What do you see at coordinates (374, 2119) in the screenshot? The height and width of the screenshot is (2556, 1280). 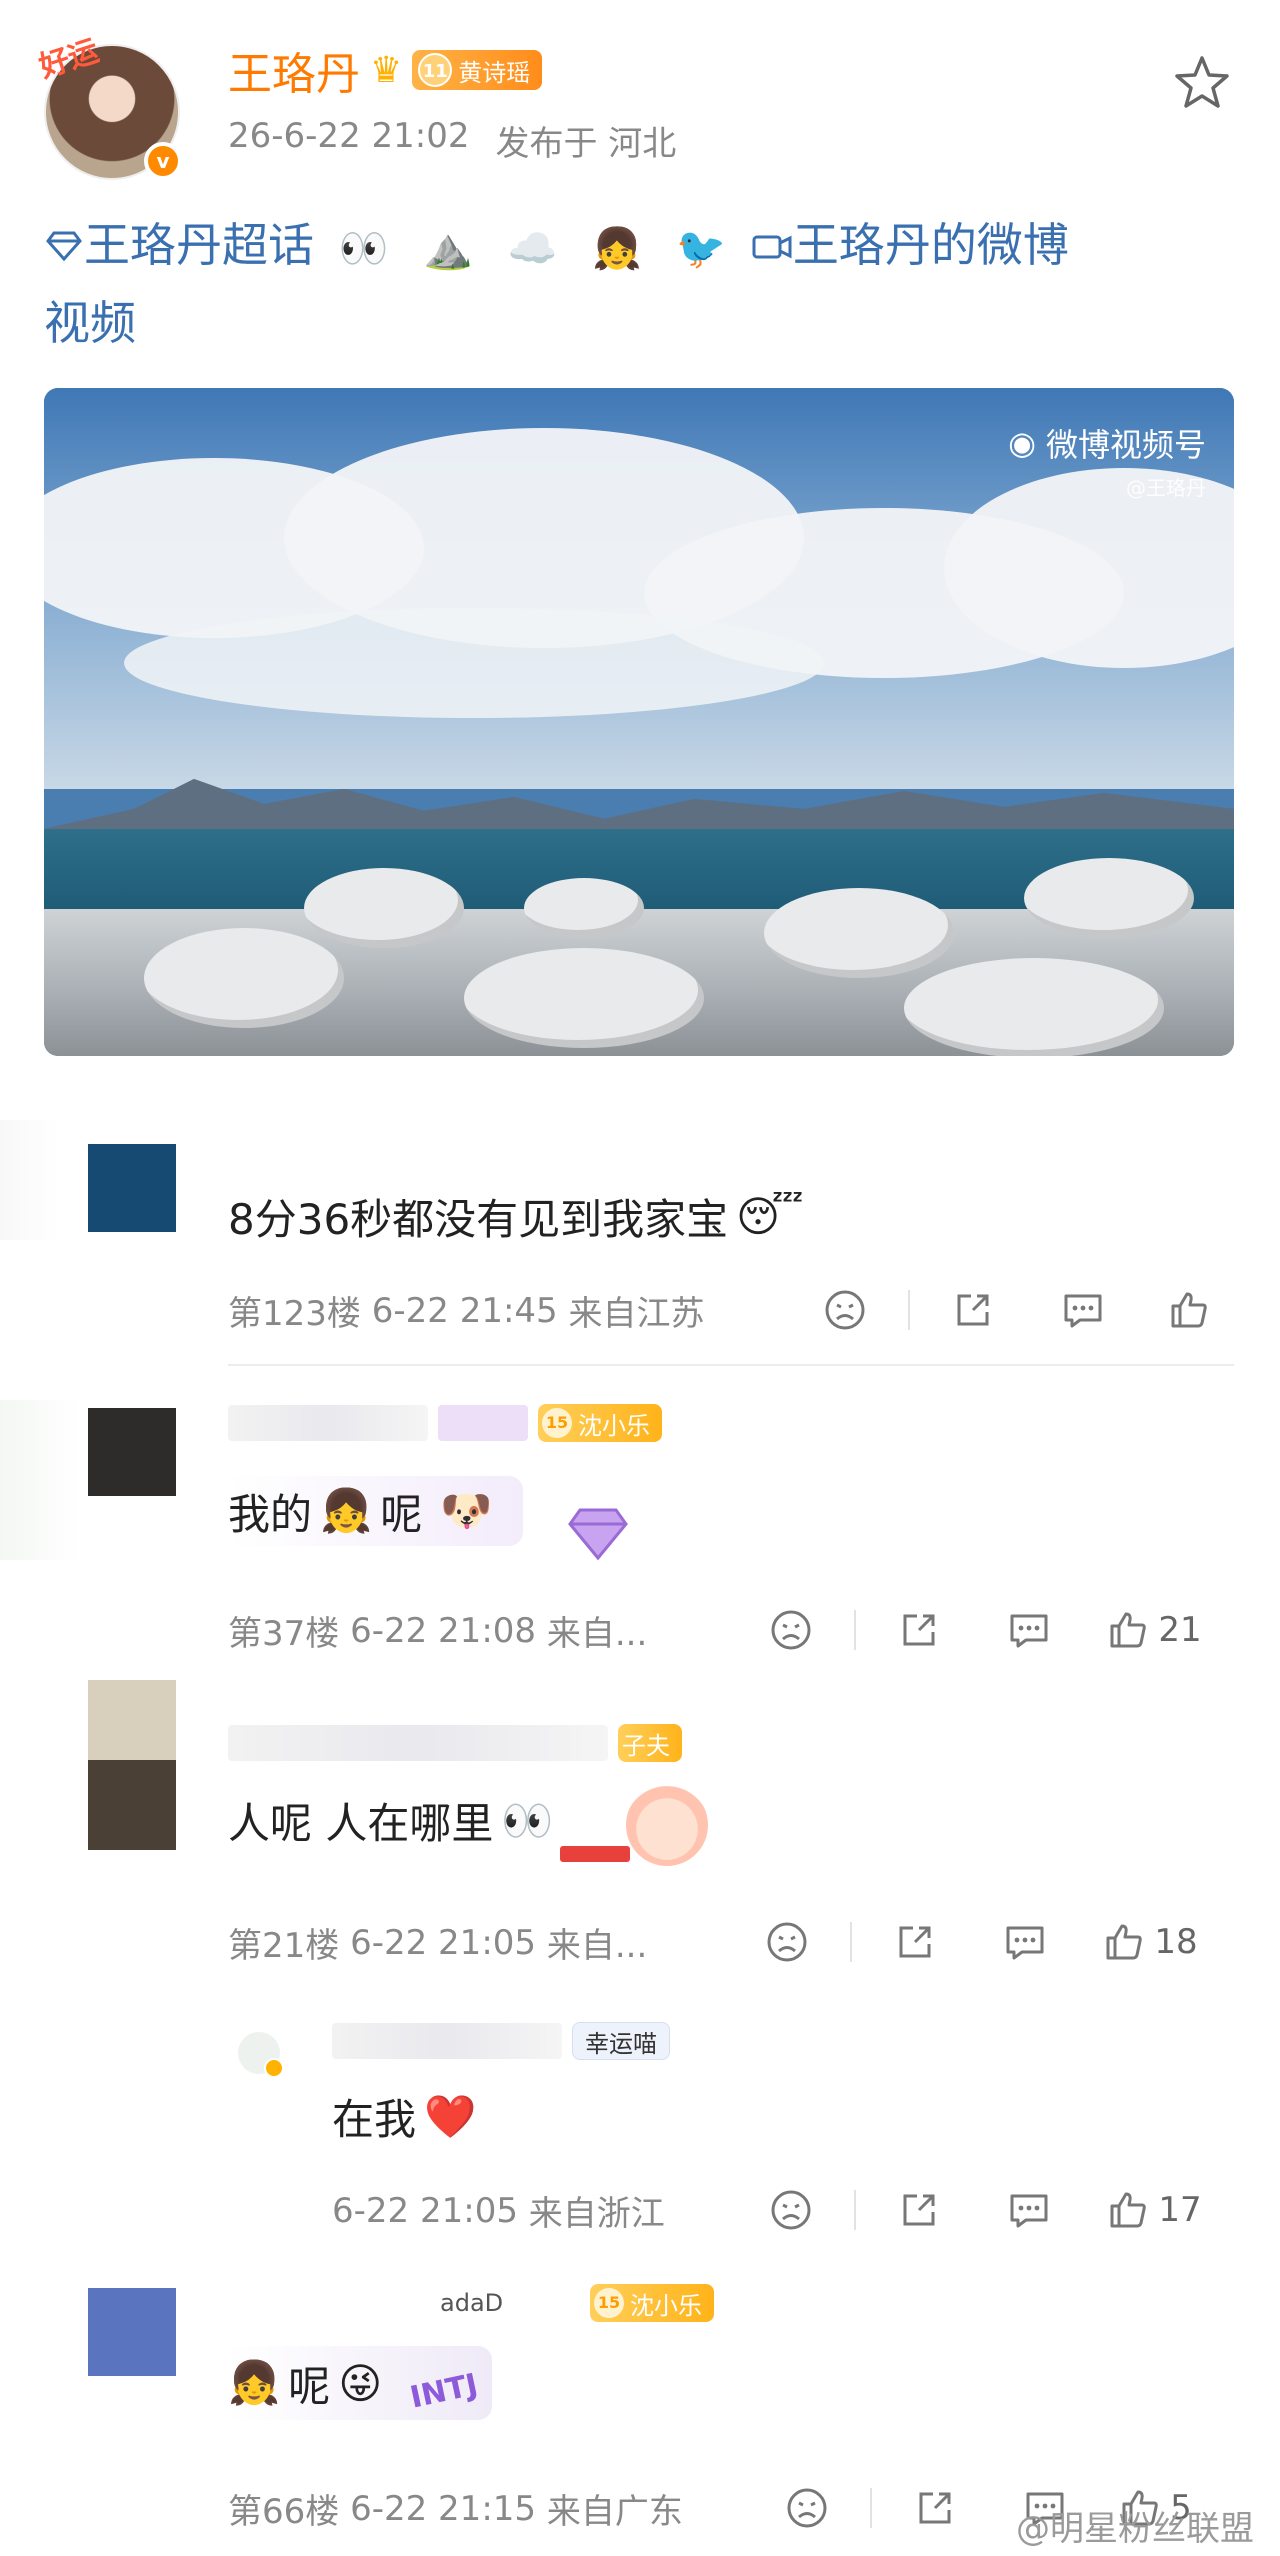 I see `comment-text-content: 在我` at bounding box center [374, 2119].